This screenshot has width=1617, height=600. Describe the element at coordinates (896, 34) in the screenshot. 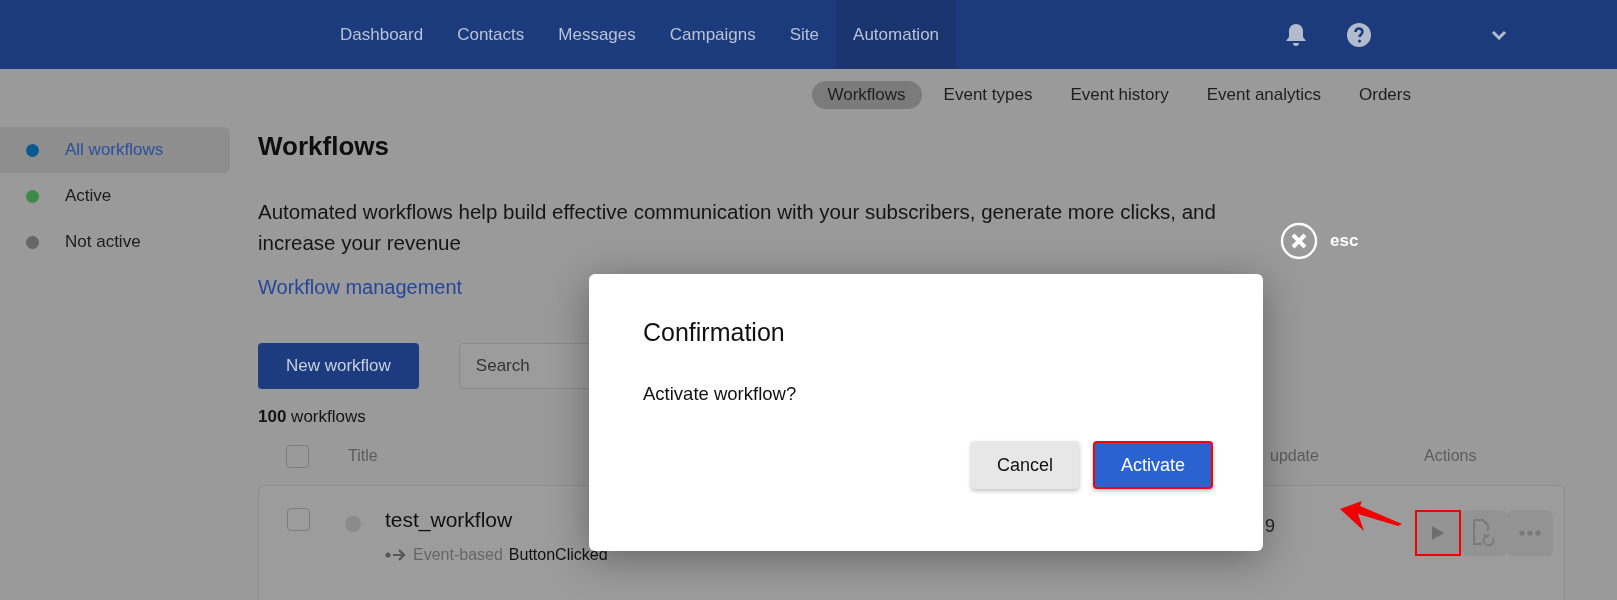

I see `nav-tab: Automation` at that location.